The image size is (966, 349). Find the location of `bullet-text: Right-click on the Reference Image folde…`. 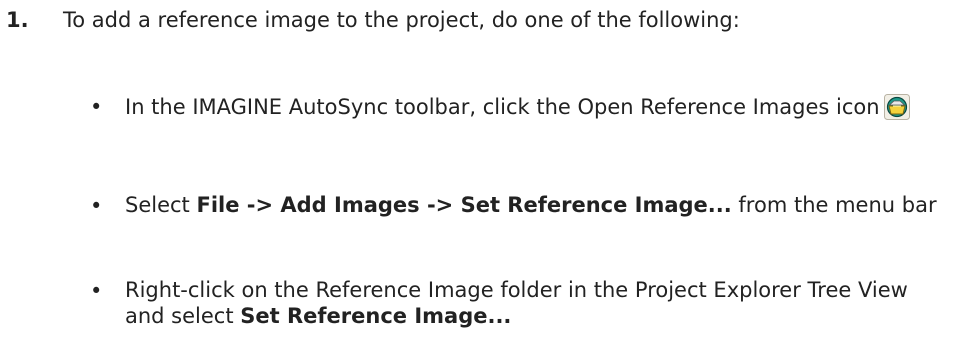

bullet-text: Right-click on the Reference Image folde… is located at coordinates (535, 303).